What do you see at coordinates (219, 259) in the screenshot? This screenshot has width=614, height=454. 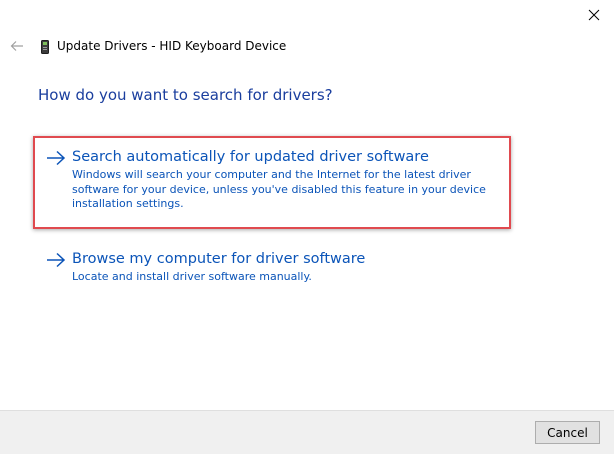 I see `option-title: Browse my computer for driver software` at bounding box center [219, 259].